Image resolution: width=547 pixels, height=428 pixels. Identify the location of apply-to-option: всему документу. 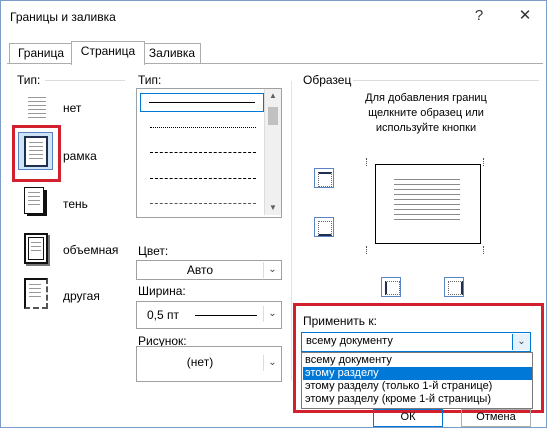
(417, 360).